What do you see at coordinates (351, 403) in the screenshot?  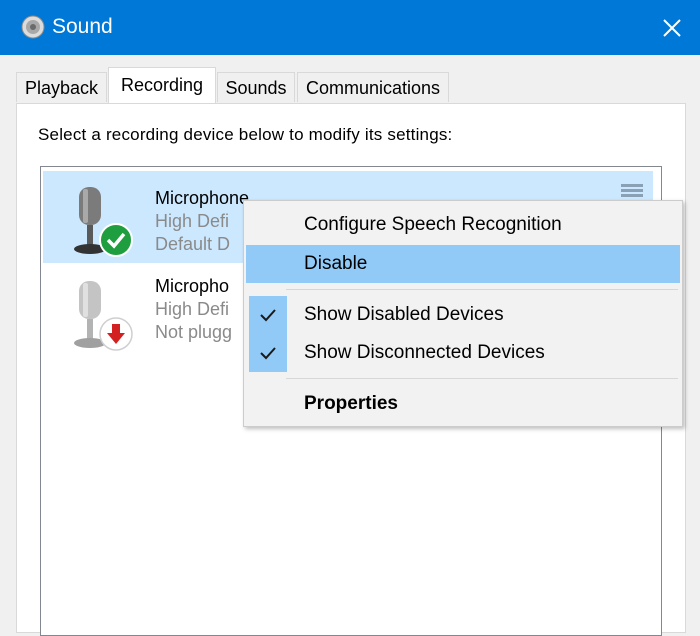 I see `menu-item-label: Properties` at bounding box center [351, 403].